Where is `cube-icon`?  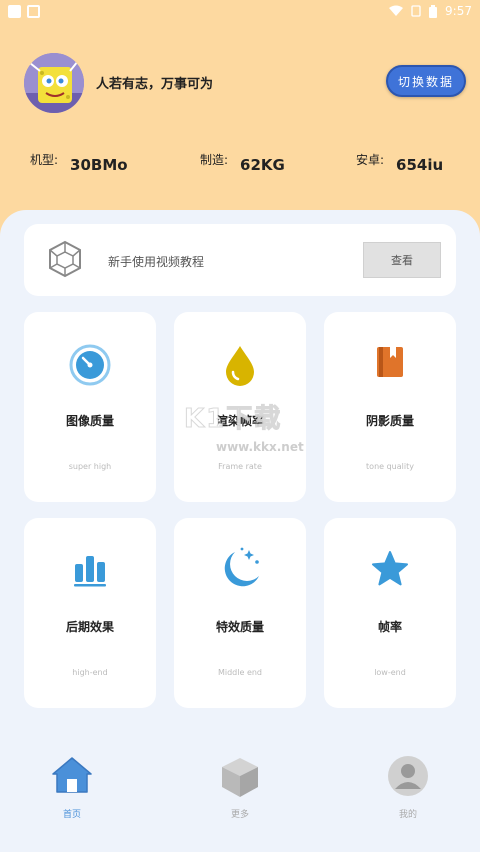
cube-icon is located at coordinates (240, 777).